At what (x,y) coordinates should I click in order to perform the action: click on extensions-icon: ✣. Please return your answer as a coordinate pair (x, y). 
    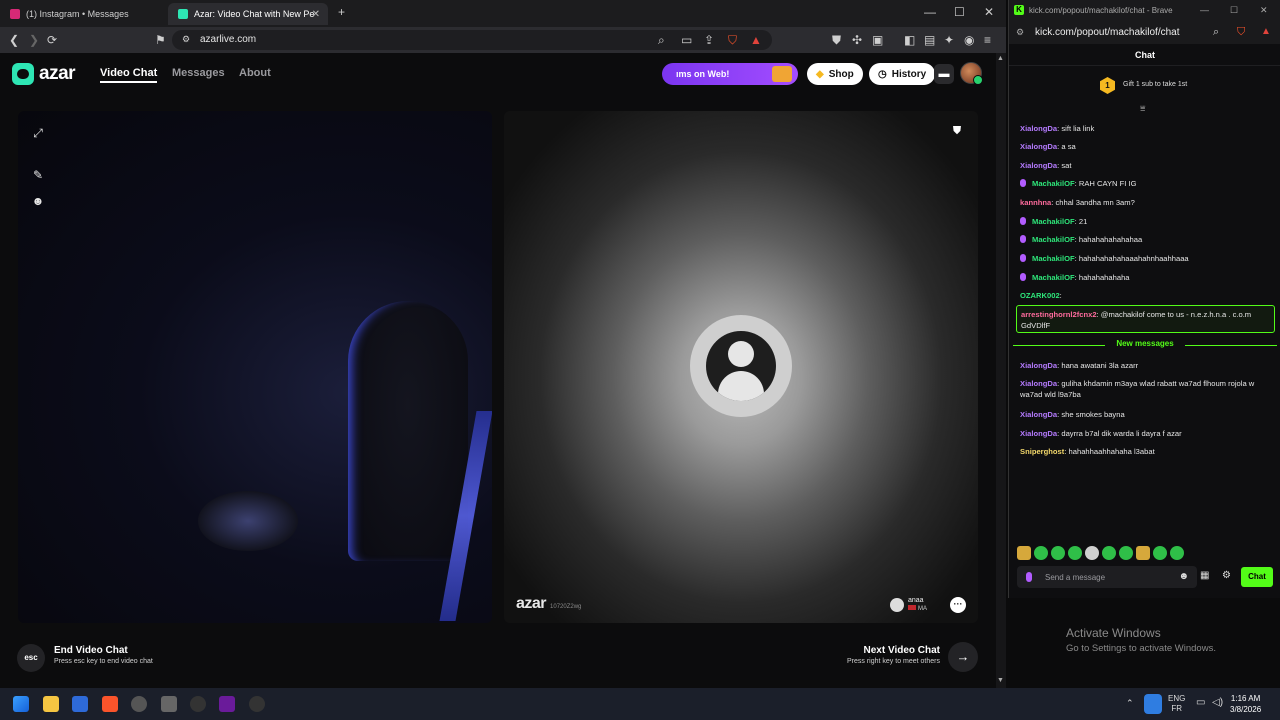
    Looking at the image, I should click on (857, 40).